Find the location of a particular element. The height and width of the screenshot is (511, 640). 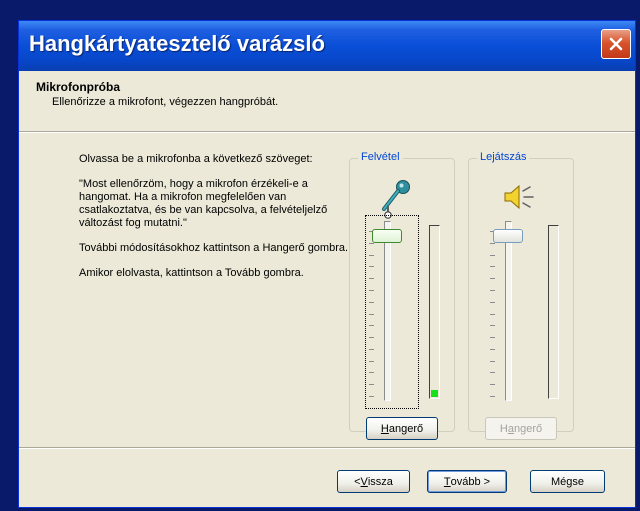

playback-volume-button: Ha ngerő is located at coordinates (521, 428).